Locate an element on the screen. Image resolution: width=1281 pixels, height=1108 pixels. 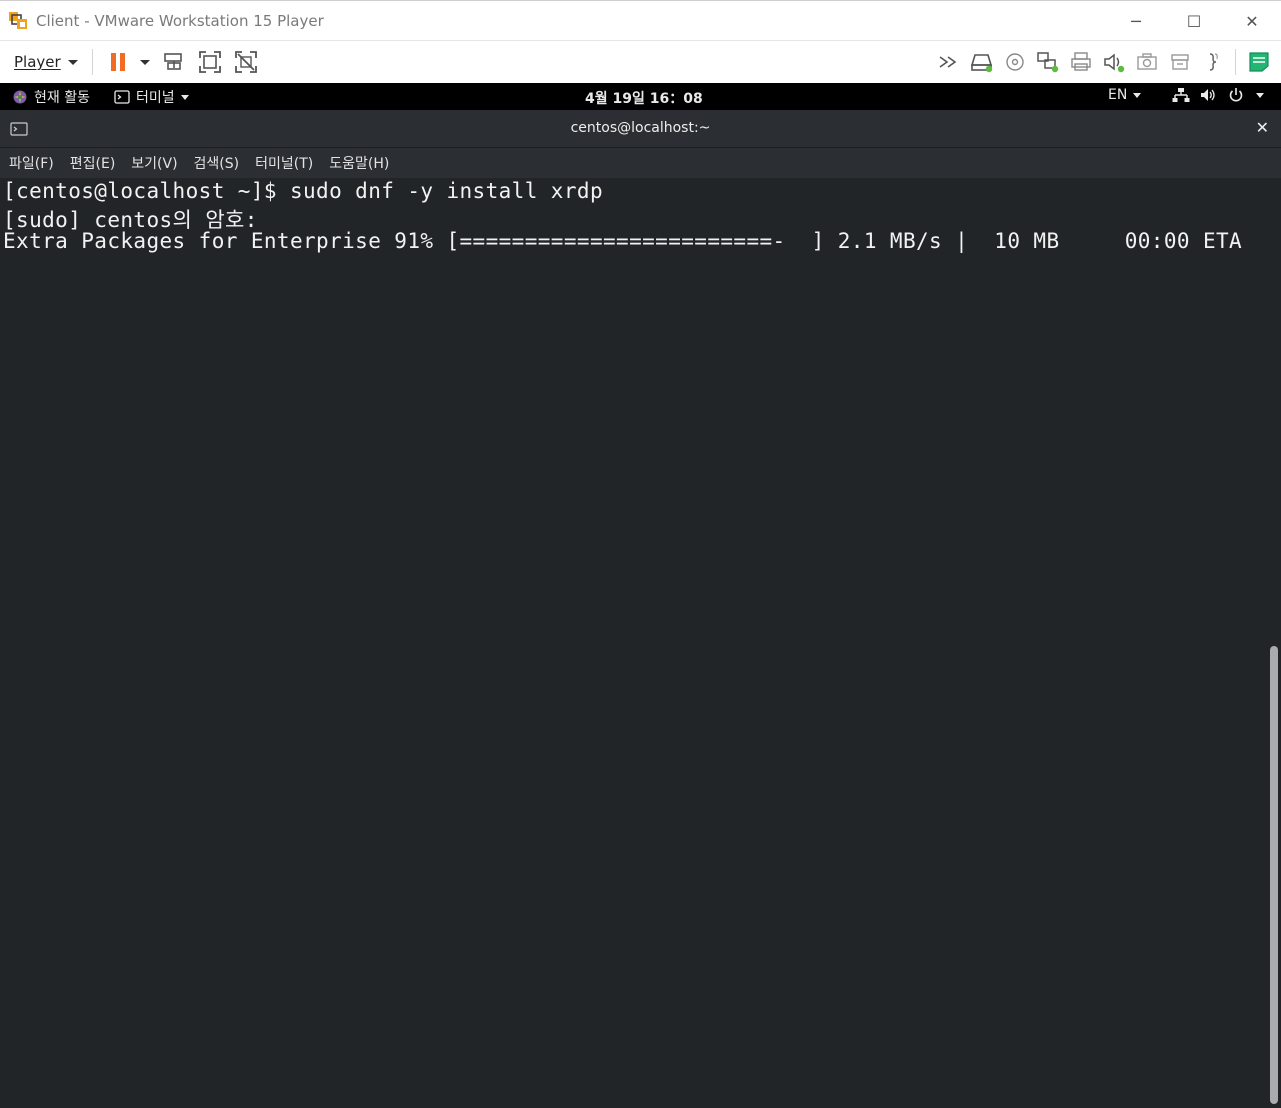
hard-disk-icon is located at coordinates (981, 63).